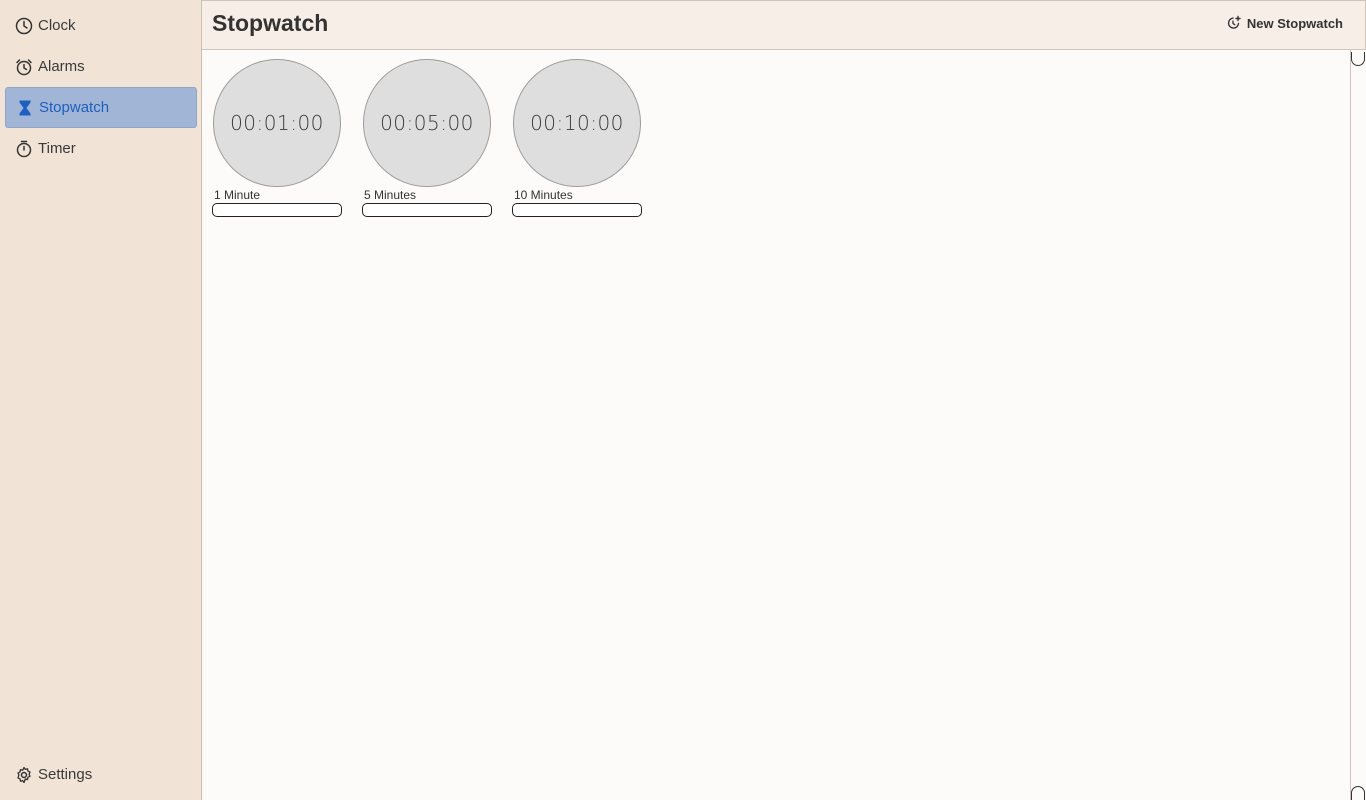 Image resolution: width=1366 pixels, height=800 pixels. Describe the element at coordinates (57, 148) in the screenshot. I see `sidebar-item-label: Timer` at that location.